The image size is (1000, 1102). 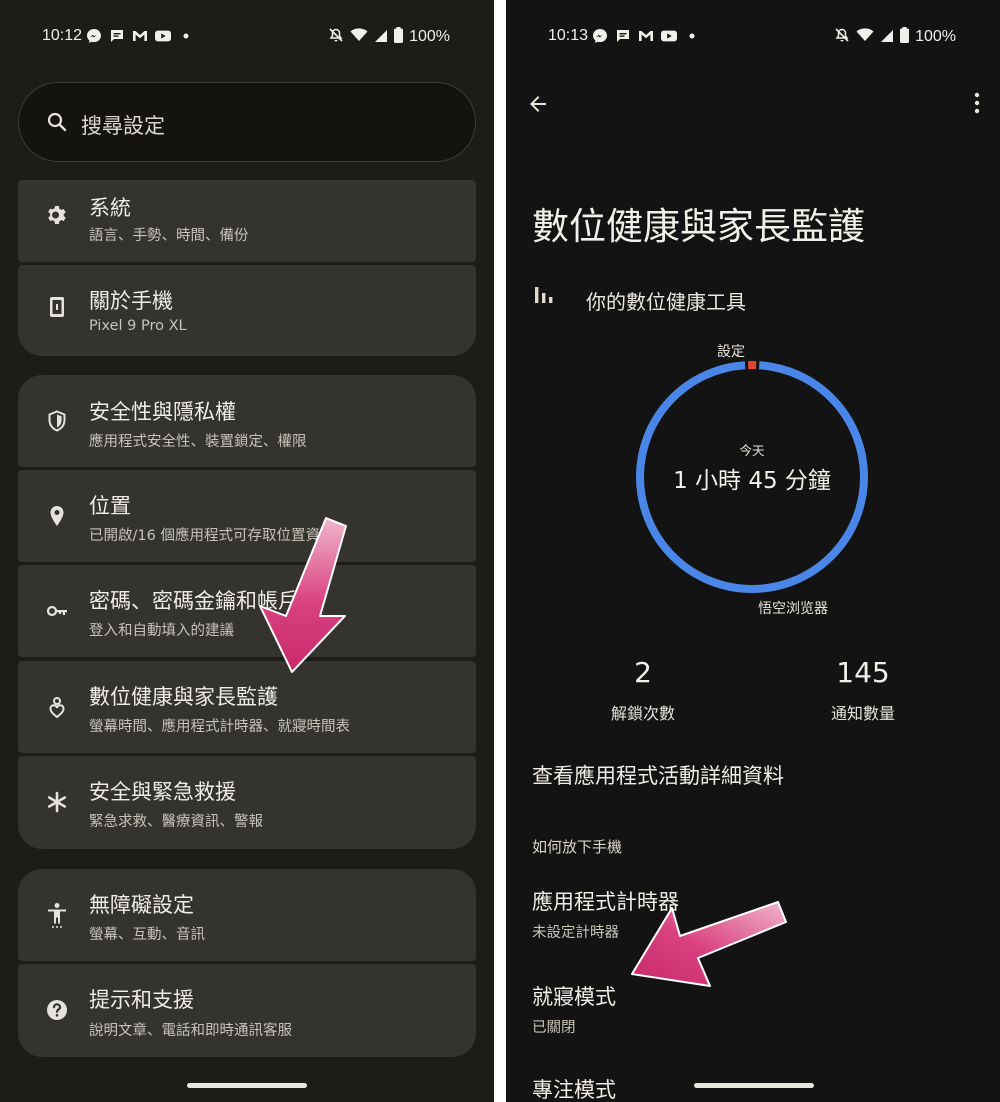 What do you see at coordinates (110, 506) in the screenshot?
I see `item-title: 位置` at bounding box center [110, 506].